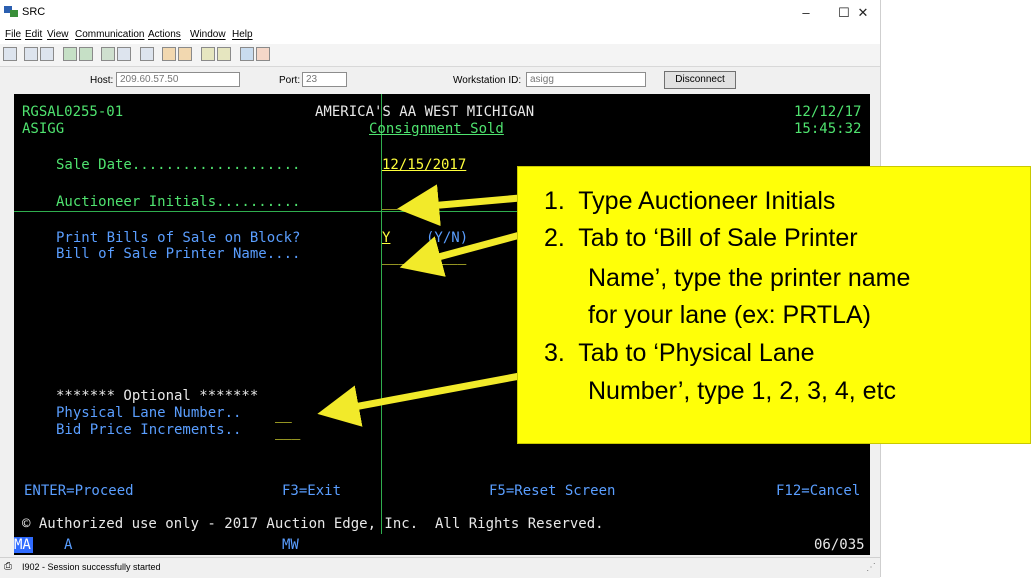 This screenshot has width=1032, height=578. What do you see at coordinates (124, 54) in the screenshot?
I see `display-icon` at bounding box center [124, 54].